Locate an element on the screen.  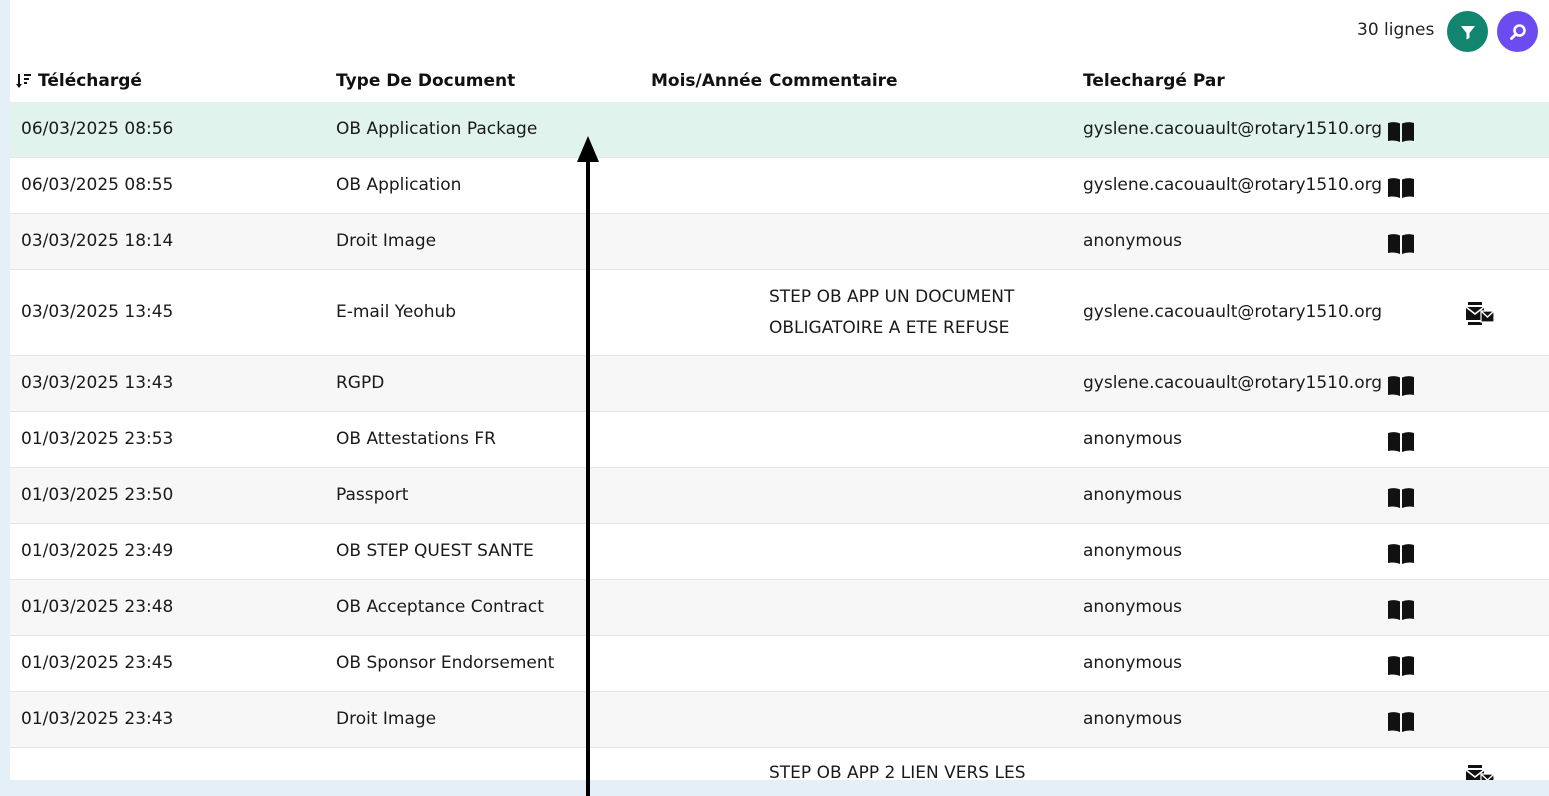
cell-document-type: OB Acceptance Contract is located at coordinates (440, 607).